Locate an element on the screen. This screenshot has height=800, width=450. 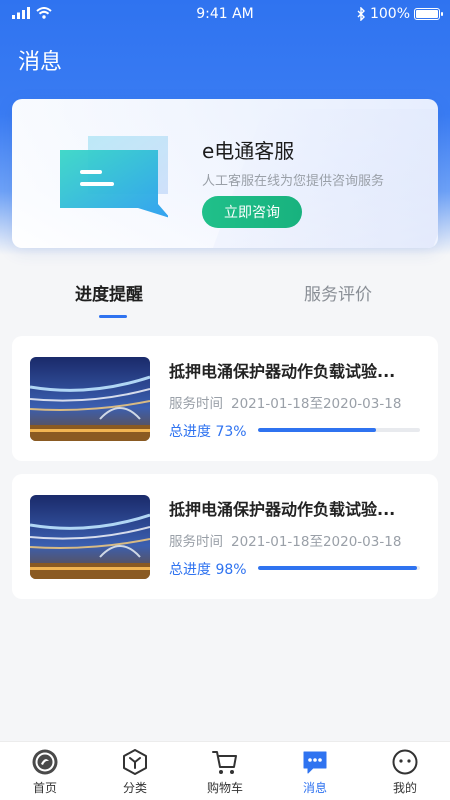
bottom-tab-bar: 首页 分类 购物车 消息 我的 is located at coordinates (225, 770).